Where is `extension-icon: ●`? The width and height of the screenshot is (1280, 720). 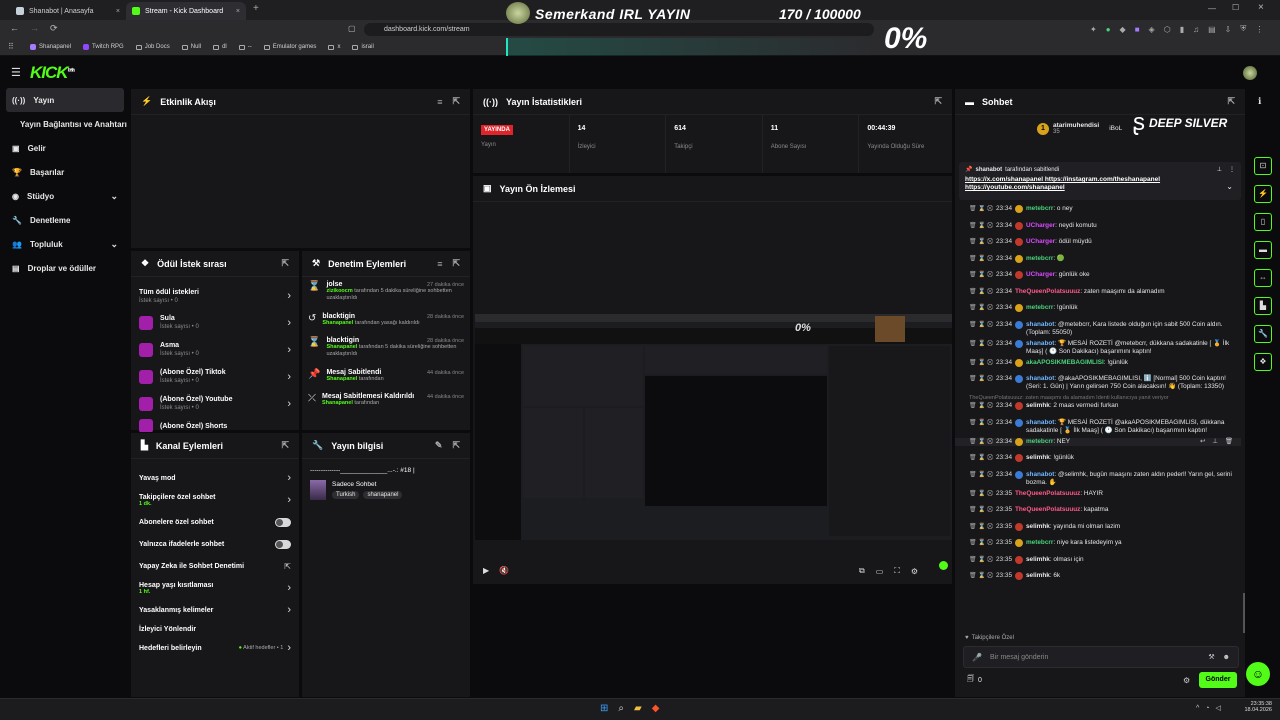
extension-icon: ● is located at coordinates (1108, 29).